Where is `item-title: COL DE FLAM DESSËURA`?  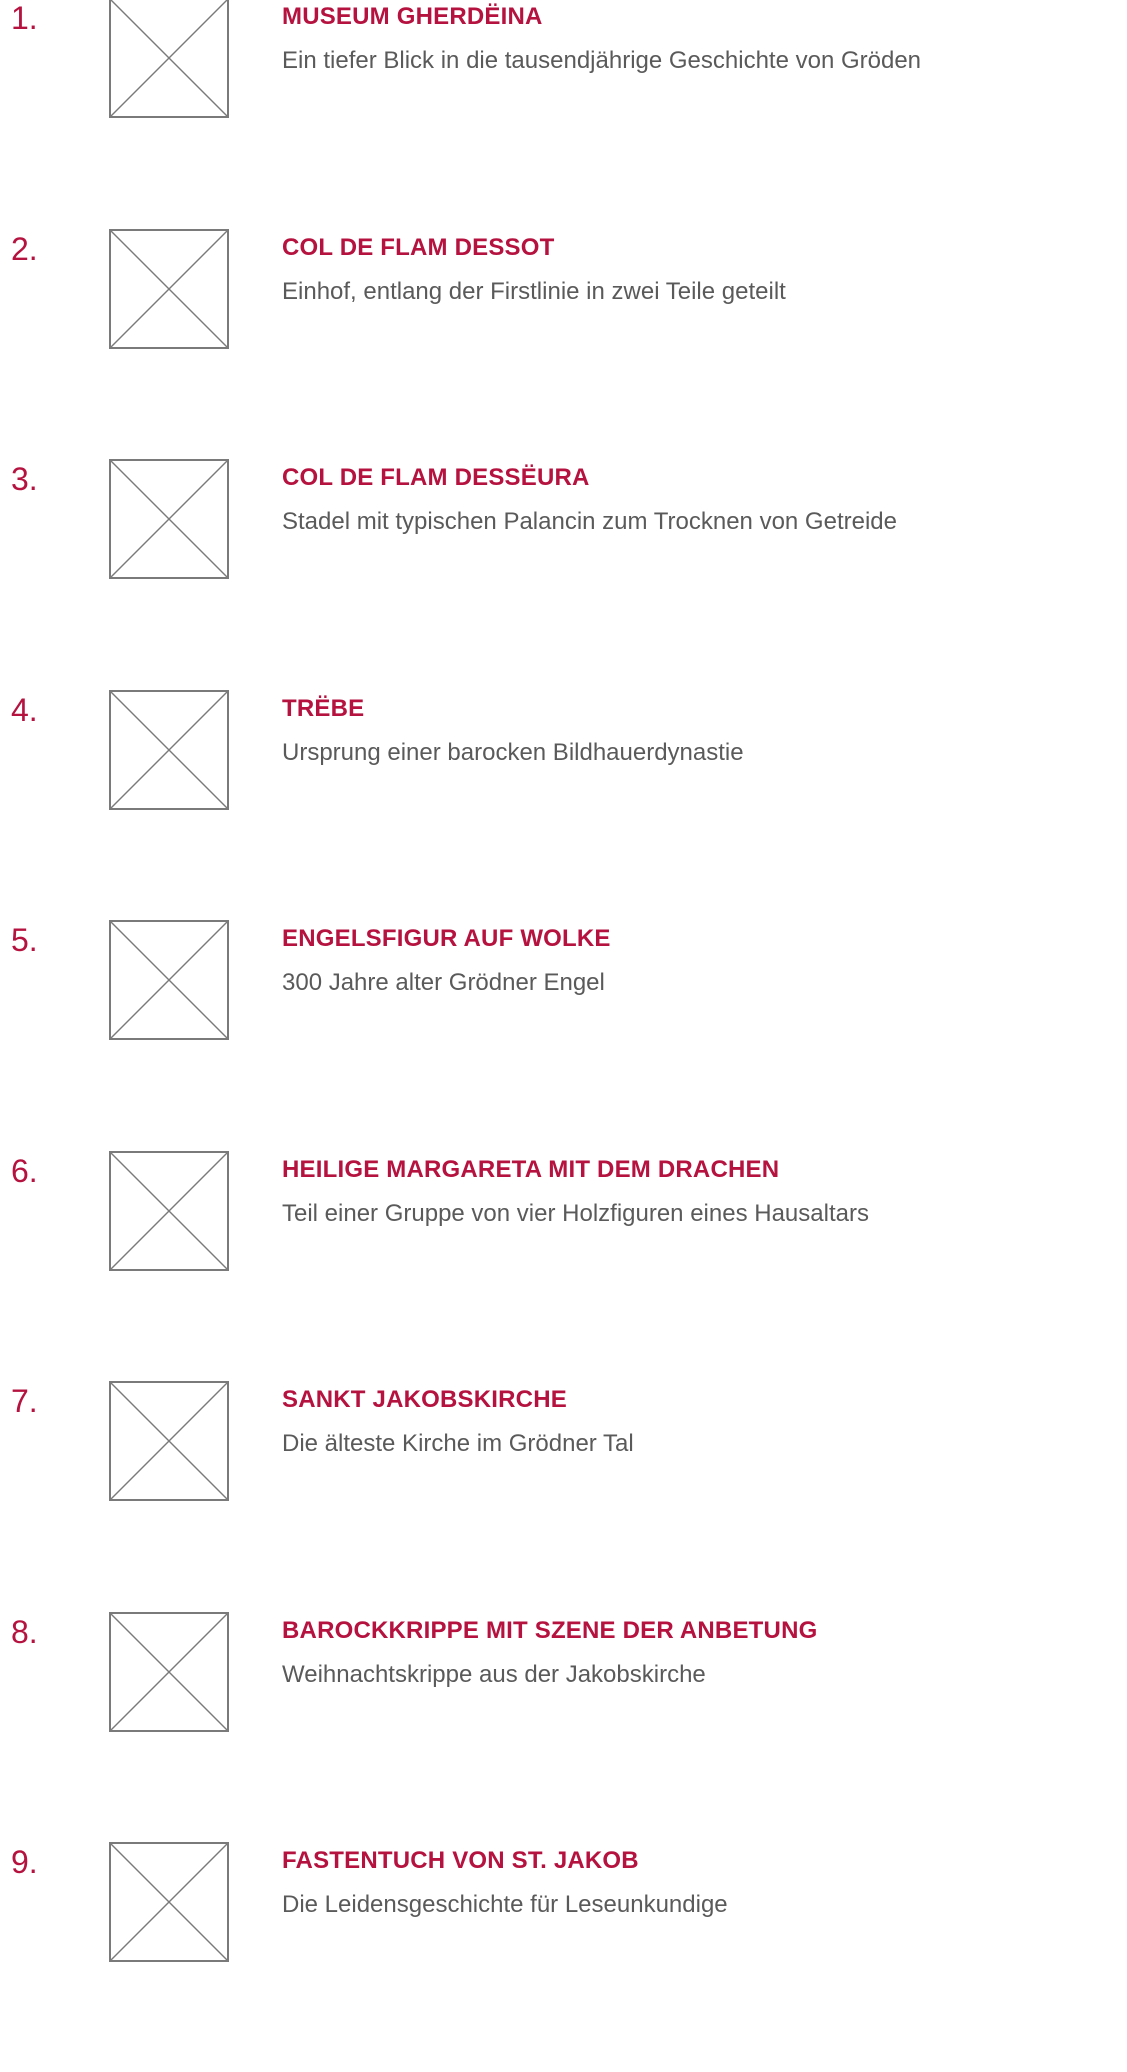
item-title: COL DE FLAM DESSËURA is located at coordinates (436, 478).